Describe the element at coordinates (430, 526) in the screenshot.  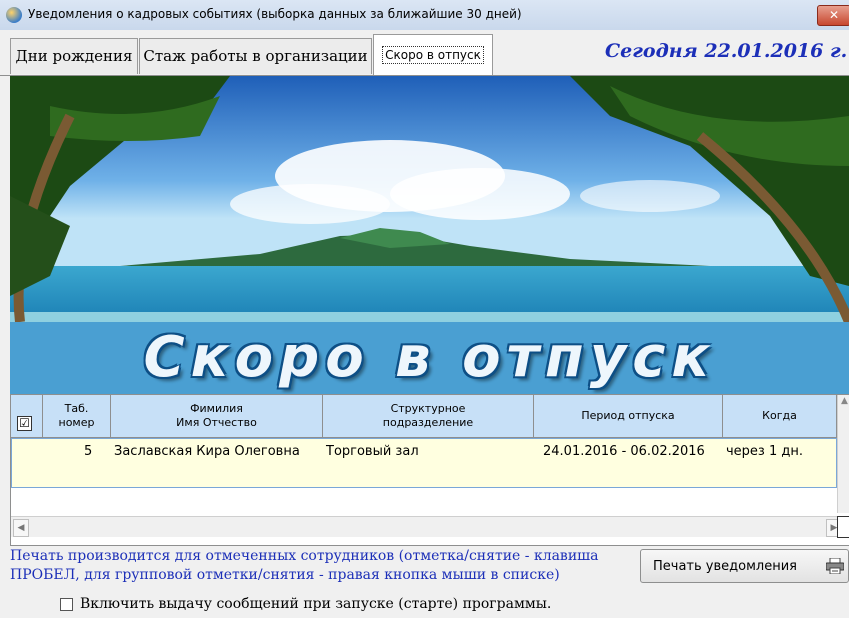
I see `horizontal-scrollbar: ◀ ▶` at that location.